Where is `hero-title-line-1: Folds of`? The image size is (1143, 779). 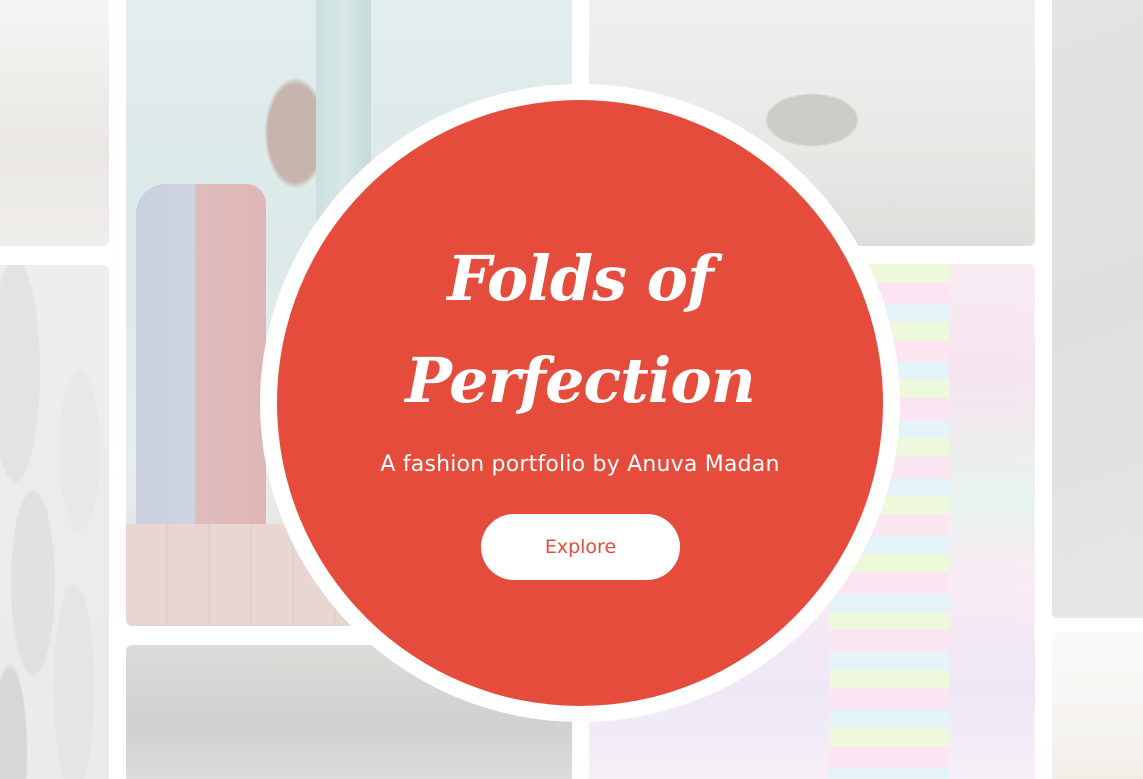
hero-title-line-1: Folds of is located at coordinates (580, 278).